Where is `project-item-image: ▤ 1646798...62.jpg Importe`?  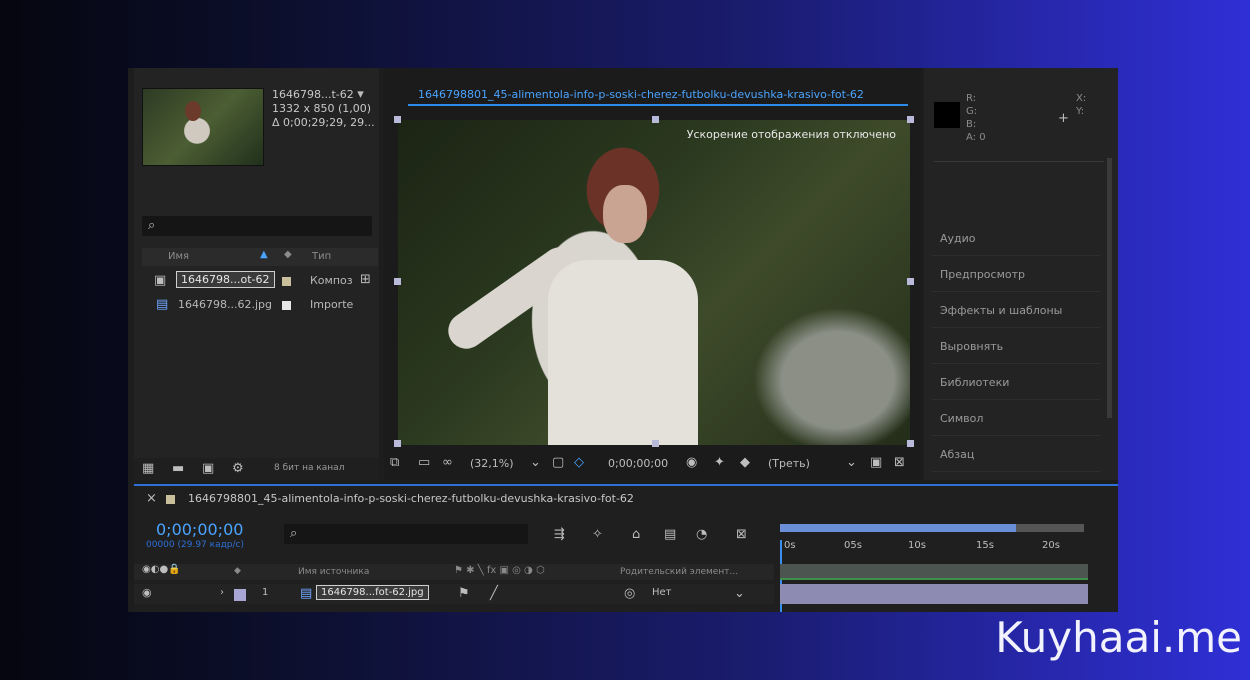 project-item-image: ▤ 1646798...62.jpg Importe is located at coordinates (260, 305).